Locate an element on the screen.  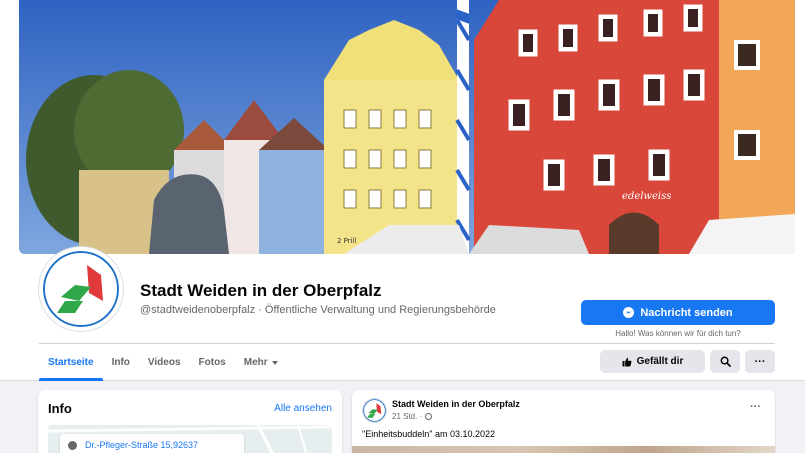
post-author-avatar is located at coordinates (374, 410).